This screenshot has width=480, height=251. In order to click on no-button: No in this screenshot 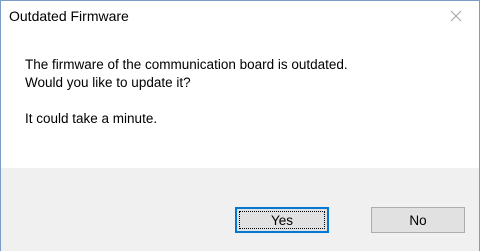, I will do `click(418, 220)`.